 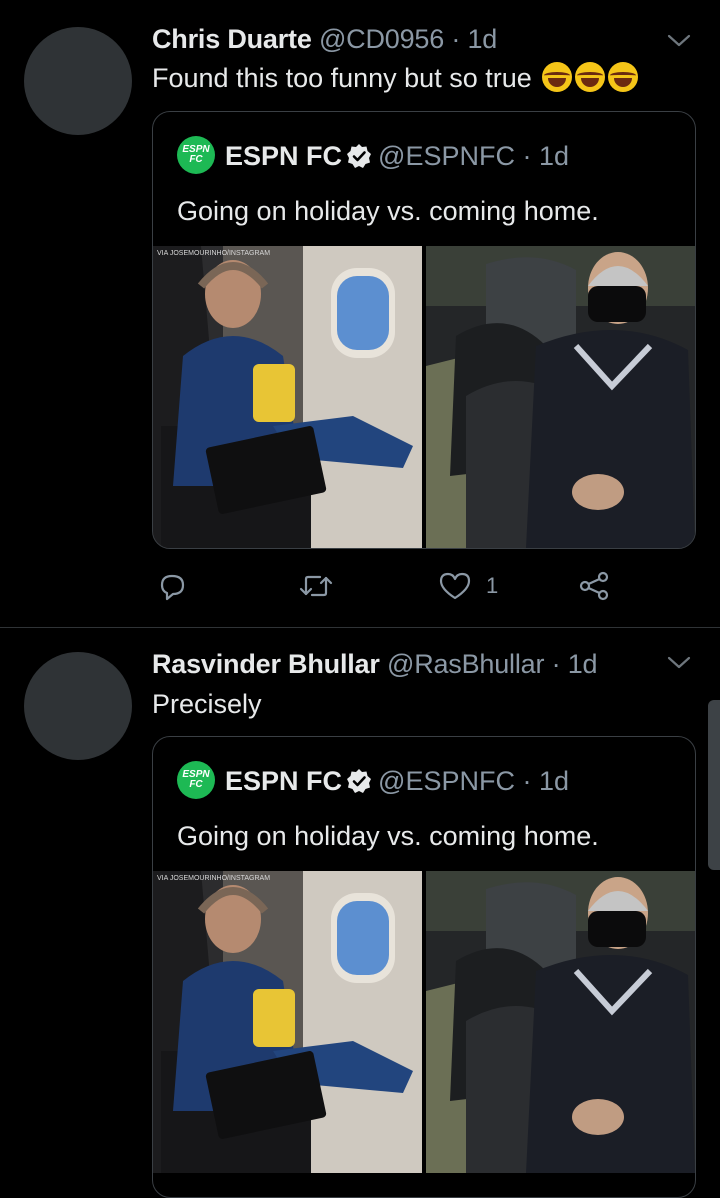 I want to click on like-button: 1, so click(x=468, y=586).